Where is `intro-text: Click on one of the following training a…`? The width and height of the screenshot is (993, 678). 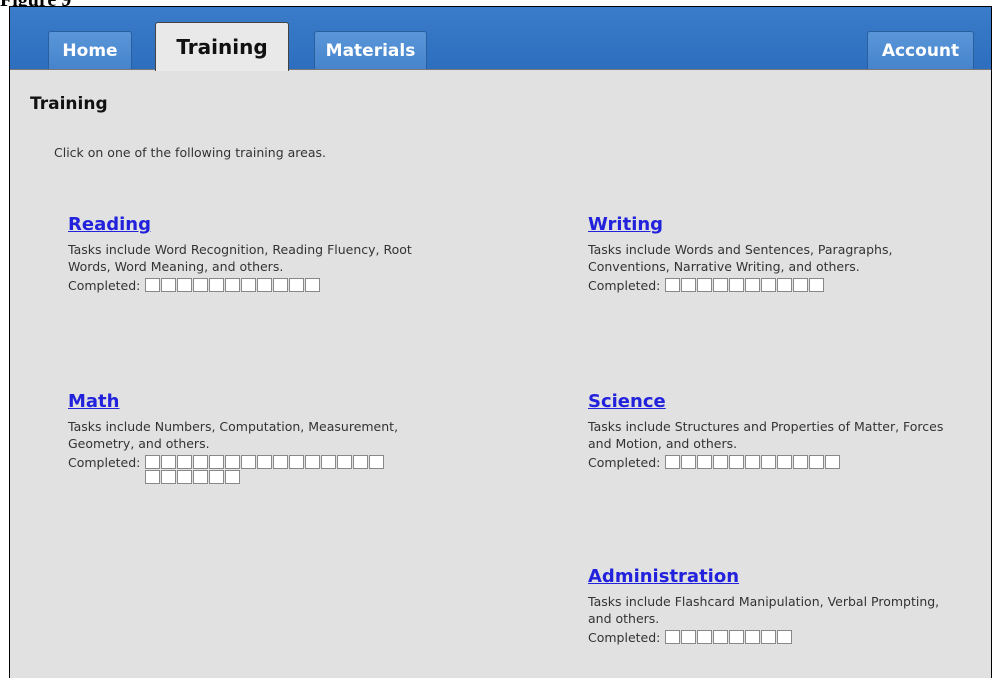
intro-text: Click on one of the following training a… is located at coordinates (190, 152).